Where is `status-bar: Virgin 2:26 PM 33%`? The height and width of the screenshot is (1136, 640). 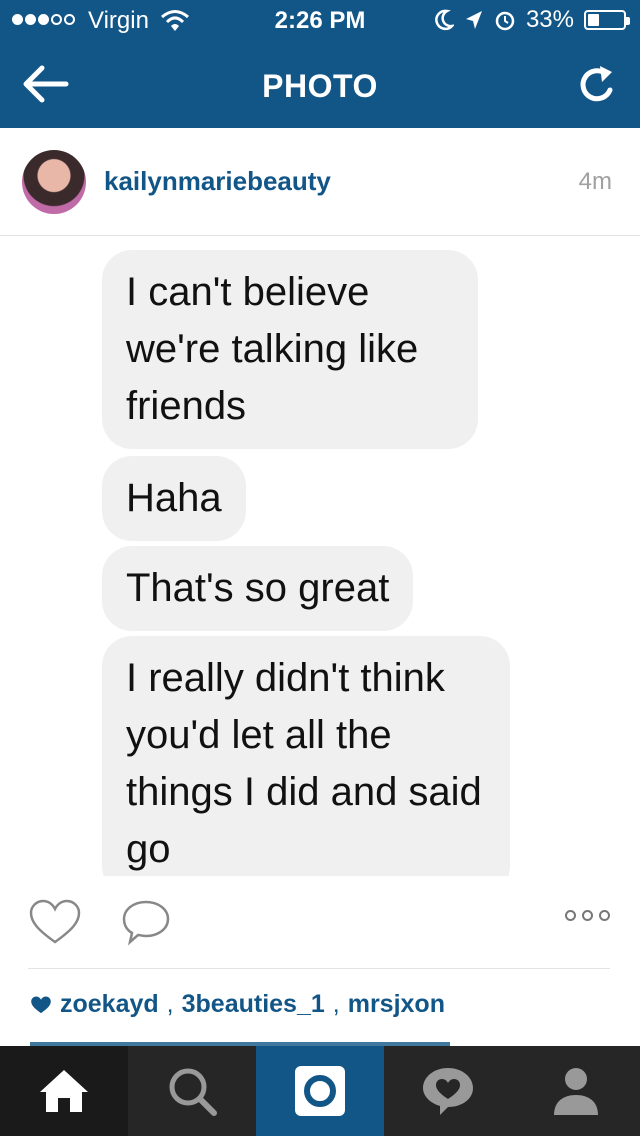
status-bar: Virgin 2:26 PM 33% is located at coordinates (320, 20).